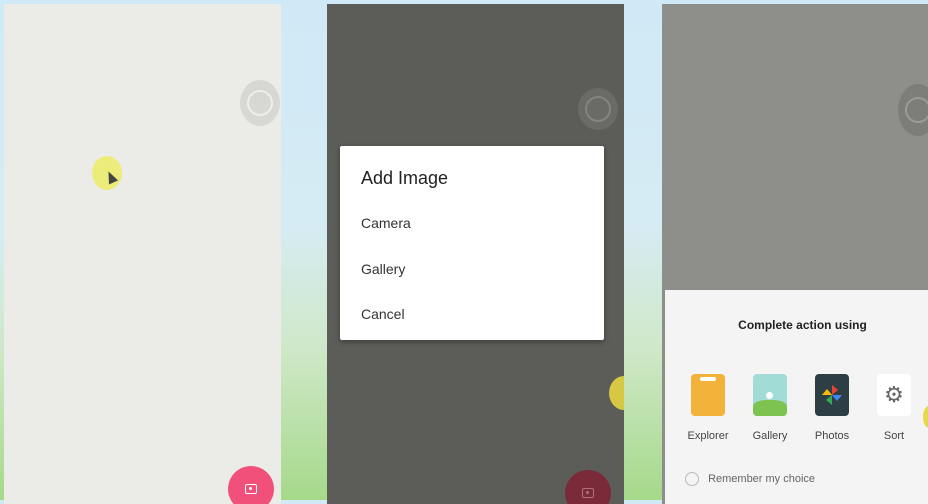 Image resolution: width=928 pixels, height=504 pixels. Describe the element at coordinates (802, 325) in the screenshot. I see `chooser-title: Complete action using` at that location.